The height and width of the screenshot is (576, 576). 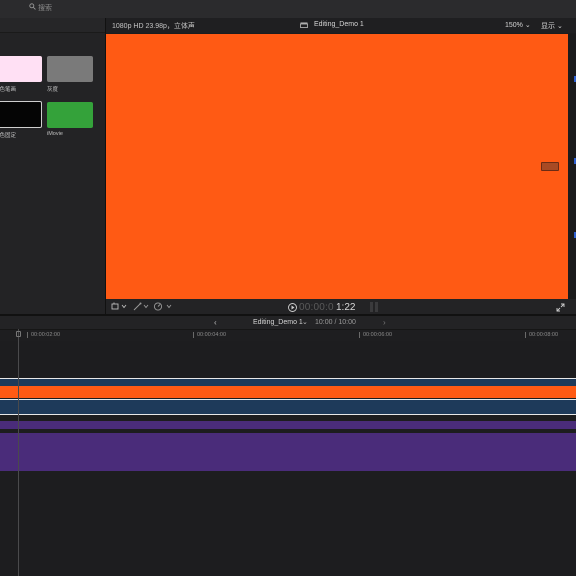 What do you see at coordinates (163, 306) in the screenshot?
I see `speedometer-icon` at bounding box center [163, 306].